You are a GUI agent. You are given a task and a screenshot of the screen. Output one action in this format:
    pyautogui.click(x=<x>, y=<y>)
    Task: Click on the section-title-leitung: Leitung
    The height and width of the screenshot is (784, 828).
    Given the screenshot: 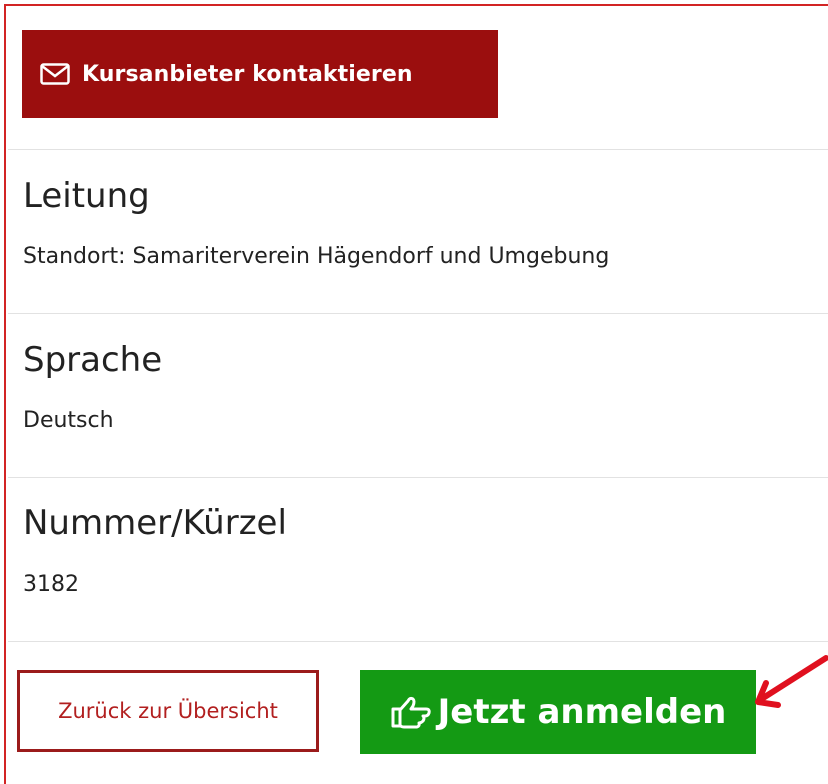 What is the action you would take?
    pyautogui.click(x=86, y=196)
    